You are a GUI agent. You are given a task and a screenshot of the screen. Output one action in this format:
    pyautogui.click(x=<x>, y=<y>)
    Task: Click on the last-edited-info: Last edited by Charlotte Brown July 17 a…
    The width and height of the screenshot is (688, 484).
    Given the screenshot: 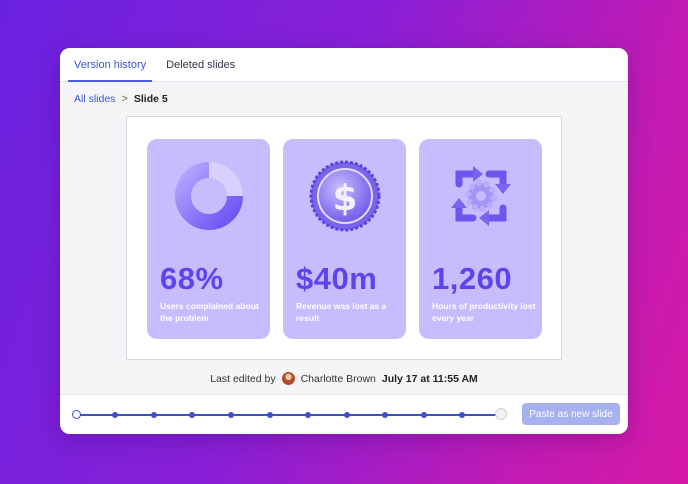 What is the action you would take?
    pyautogui.click(x=344, y=378)
    